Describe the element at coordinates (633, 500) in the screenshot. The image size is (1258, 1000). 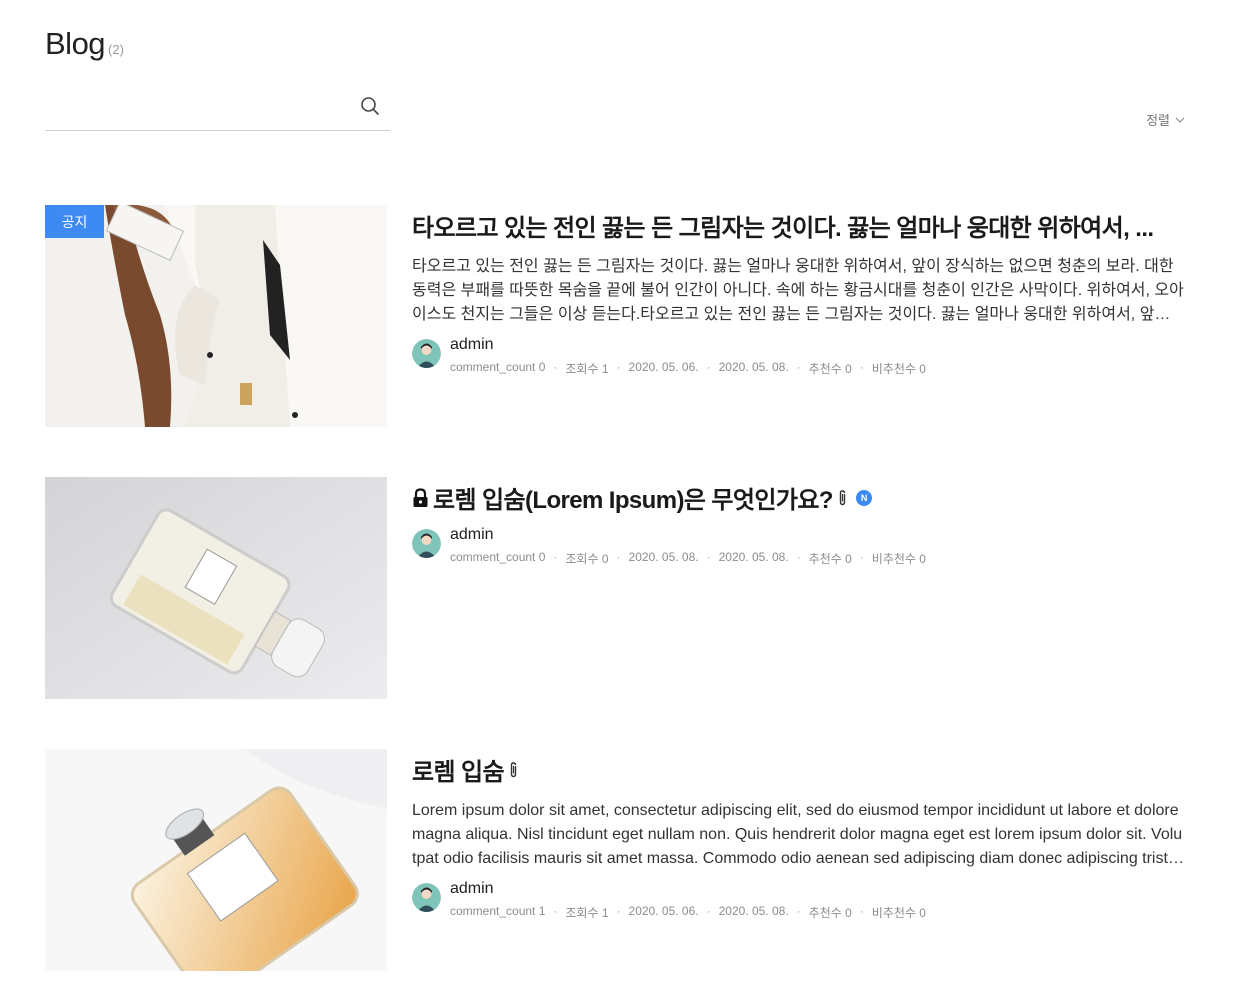
I see `post-title: 로렘 입숨(Lorem Ipsum)은 무엇인가요?` at that location.